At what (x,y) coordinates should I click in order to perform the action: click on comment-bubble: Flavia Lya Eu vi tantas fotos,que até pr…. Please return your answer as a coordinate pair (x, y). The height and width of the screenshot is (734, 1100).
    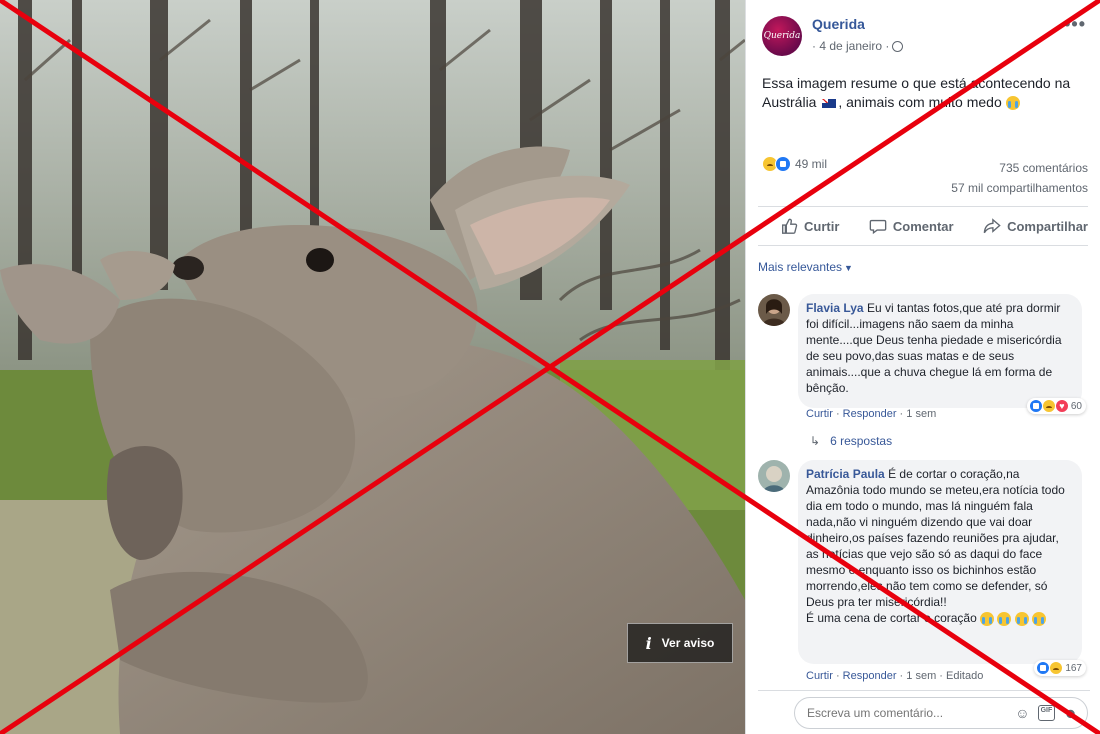
    Looking at the image, I should click on (940, 351).